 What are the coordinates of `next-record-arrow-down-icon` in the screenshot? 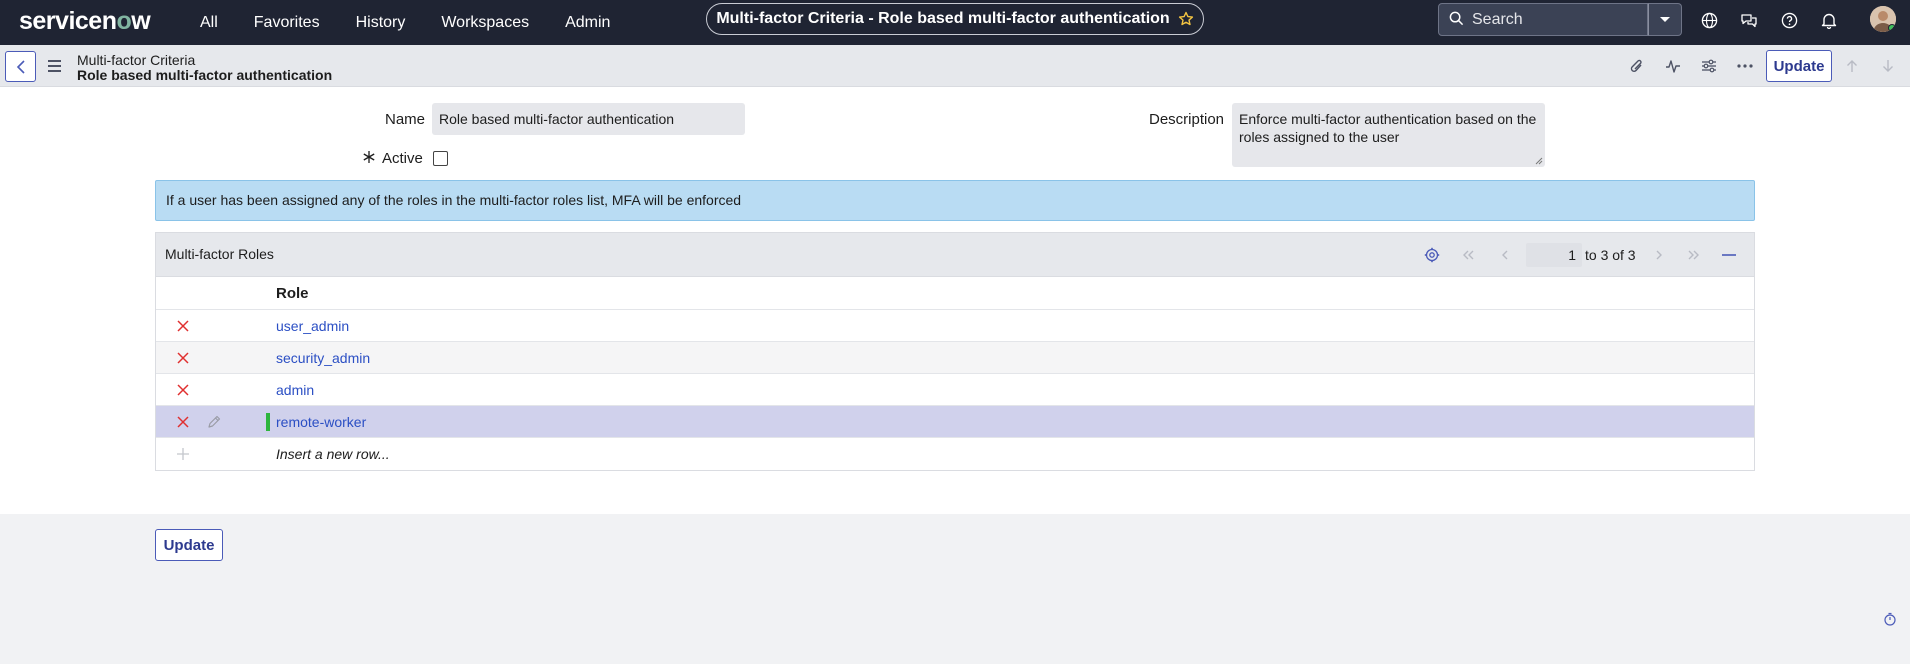 It's located at (1888, 66).